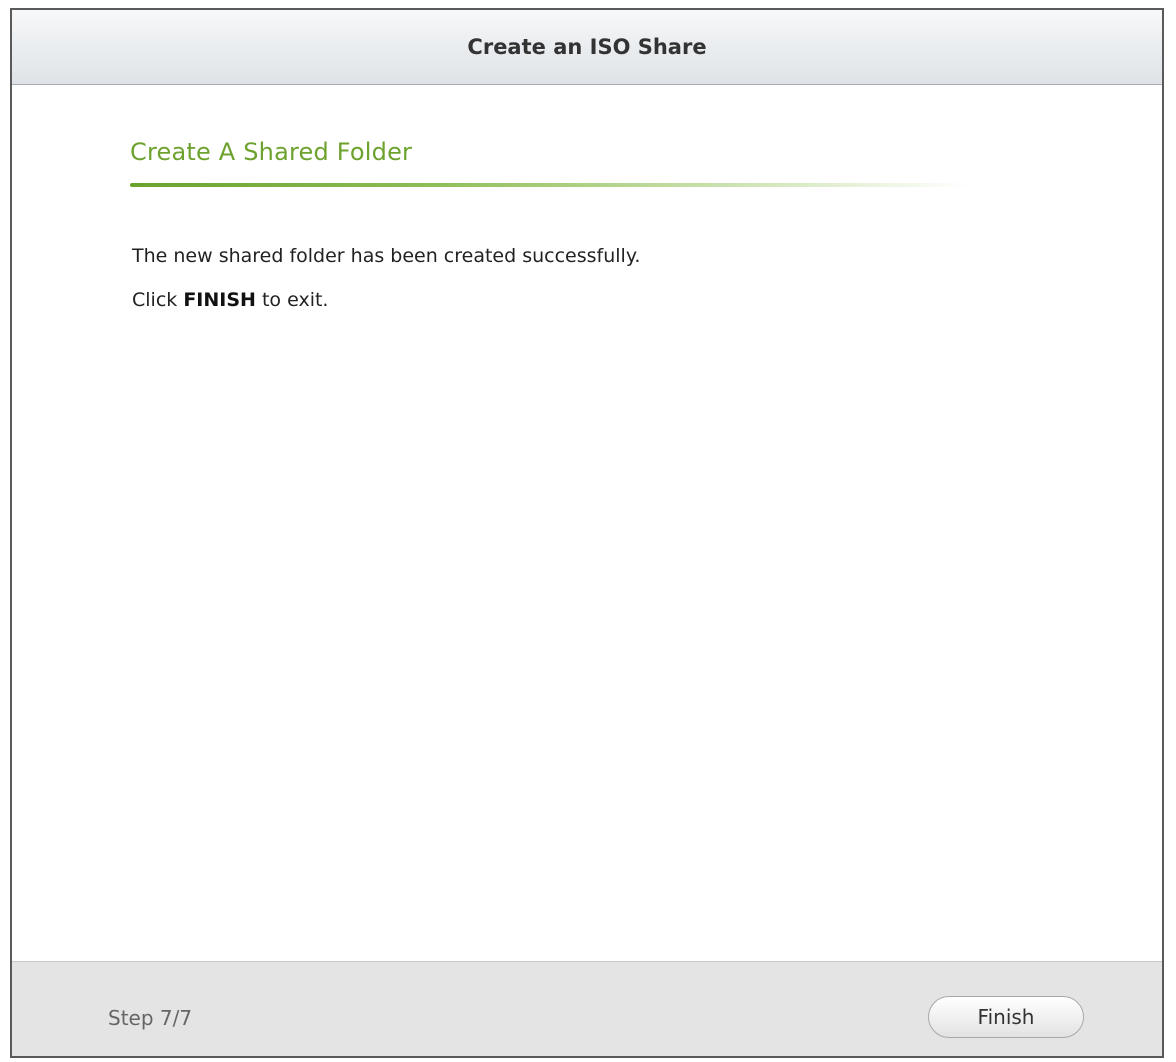  I want to click on step-indicator: Step 7/7, so click(150, 1018).